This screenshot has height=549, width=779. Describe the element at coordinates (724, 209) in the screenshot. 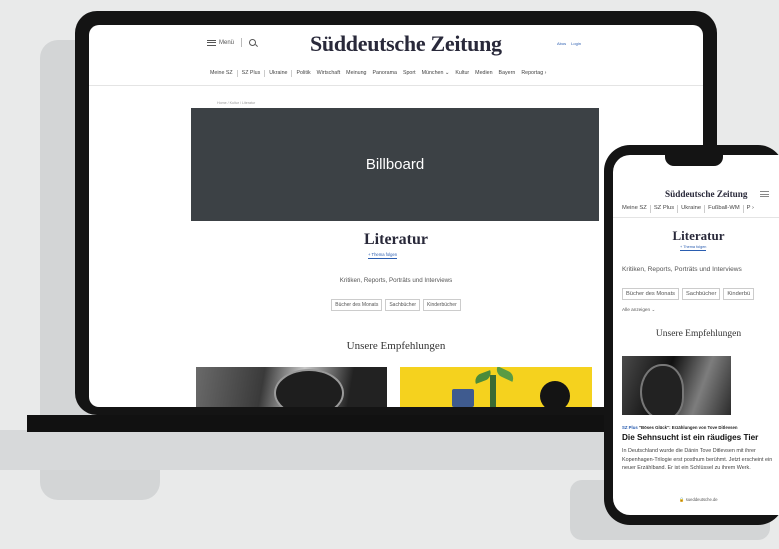

I see `nav-item-fussball-wm: Fußball-WM` at that location.